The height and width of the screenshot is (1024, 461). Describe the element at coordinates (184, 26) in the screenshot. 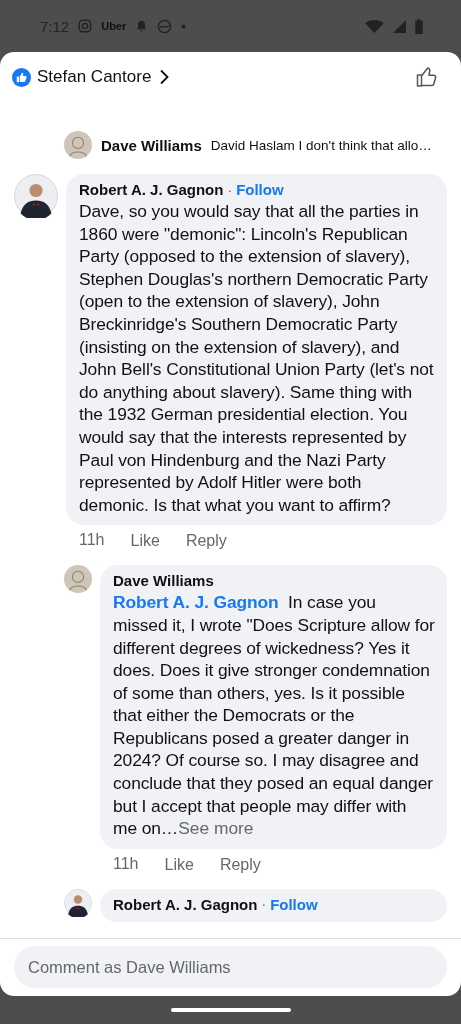

I see `dot-icon` at that location.